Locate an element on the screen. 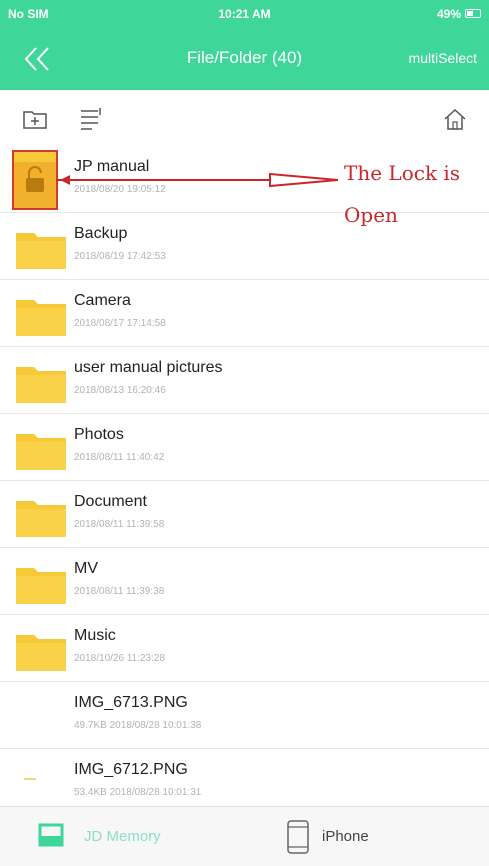  file-name: MV is located at coordinates (86, 568).